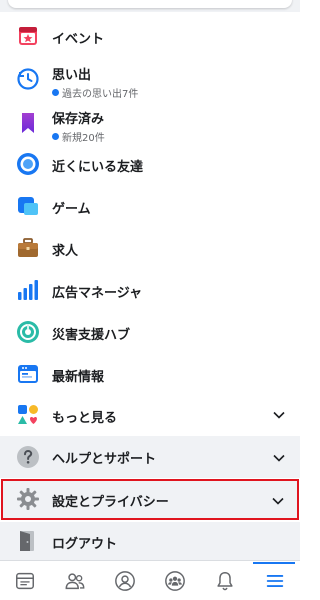  What do you see at coordinates (28, 499) in the screenshot?
I see `settings-gear-icon` at bounding box center [28, 499].